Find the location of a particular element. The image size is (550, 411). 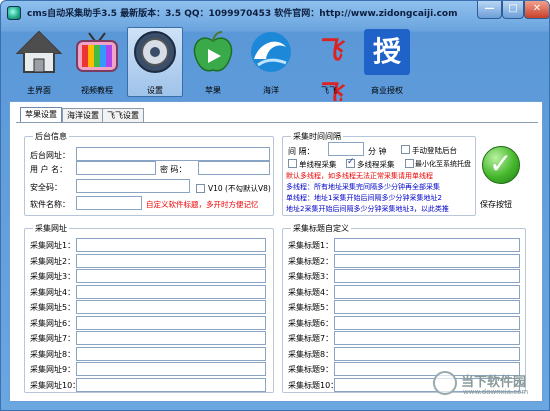

multi-thread-checkbox is located at coordinates (350, 162).